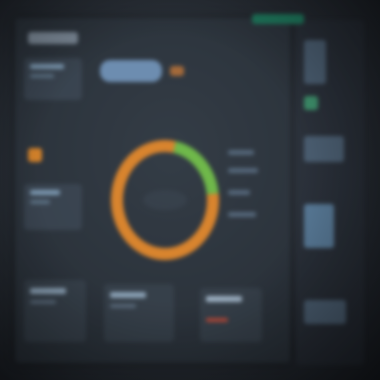 The image size is (380, 380). What do you see at coordinates (35, 155) in the screenshot?
I see `warning-icon` at bounding box center [35, 155].